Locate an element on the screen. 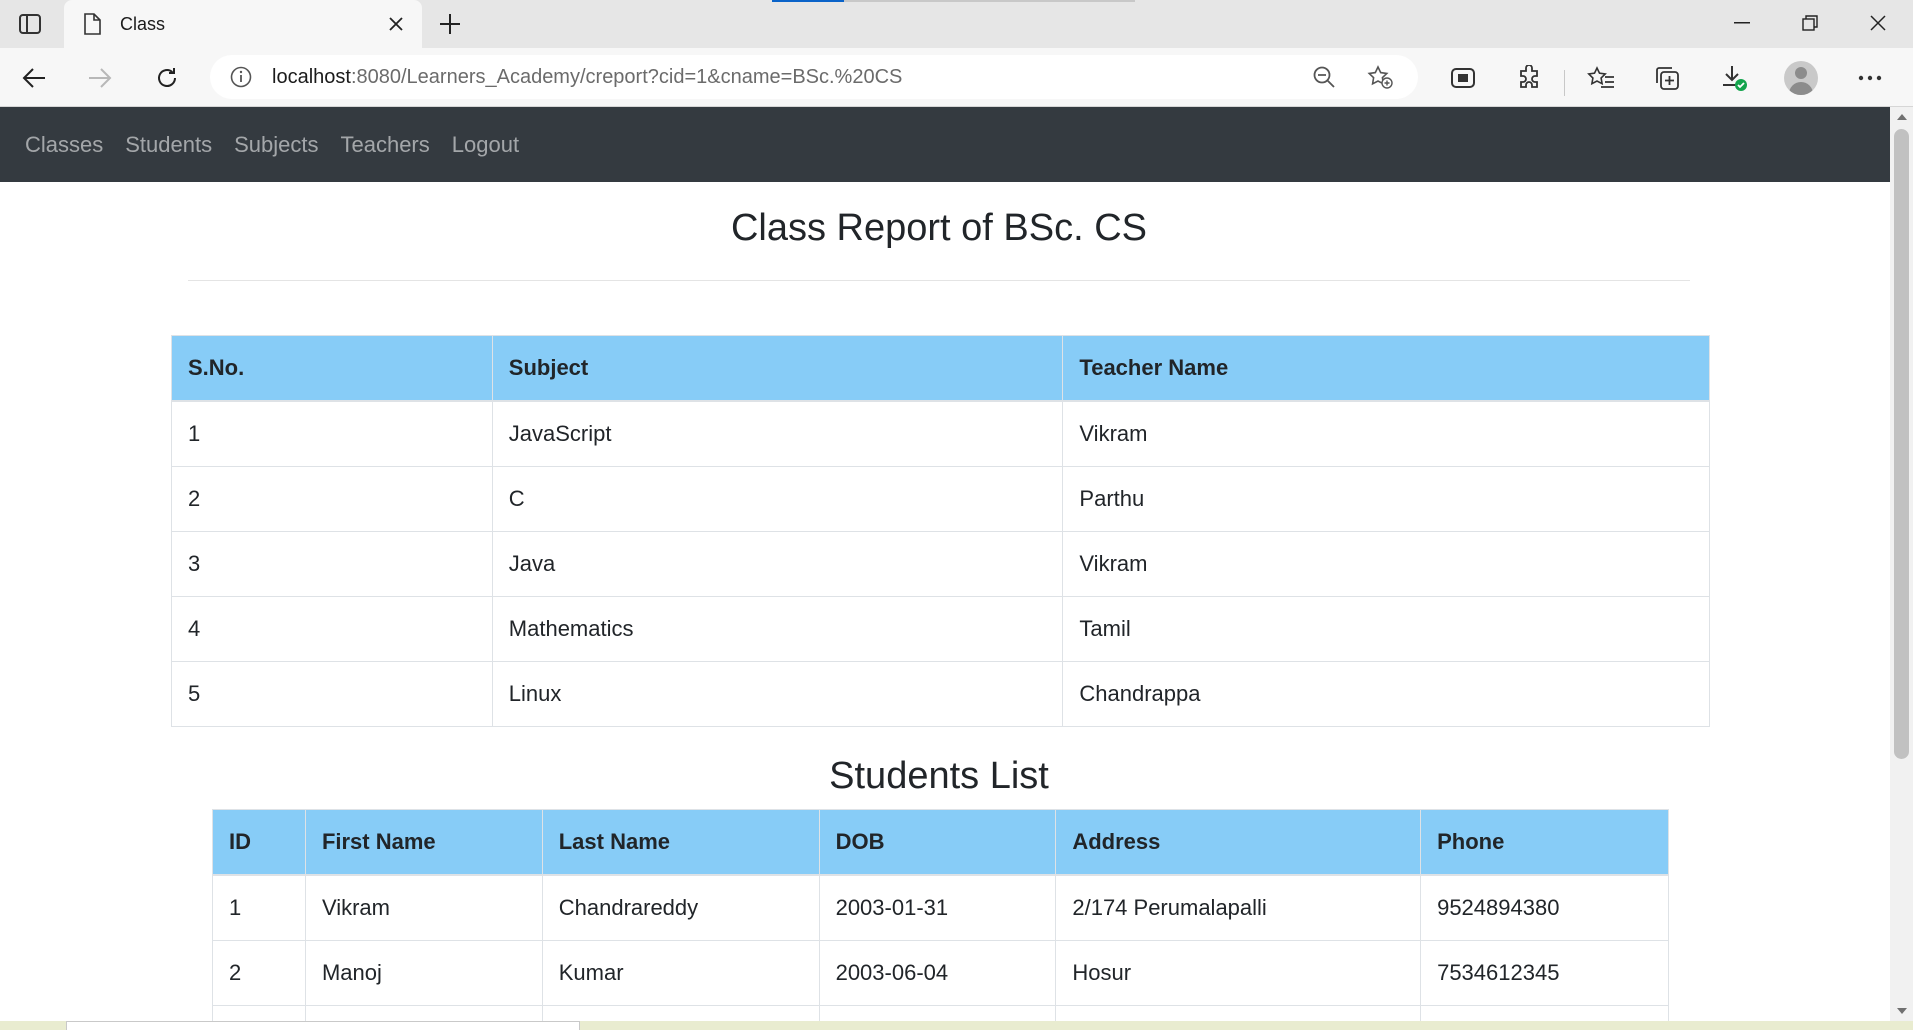 The height and width of the screenshot is (1030, 1913). browser-essentials-button is located at coordinates (1463, 78).